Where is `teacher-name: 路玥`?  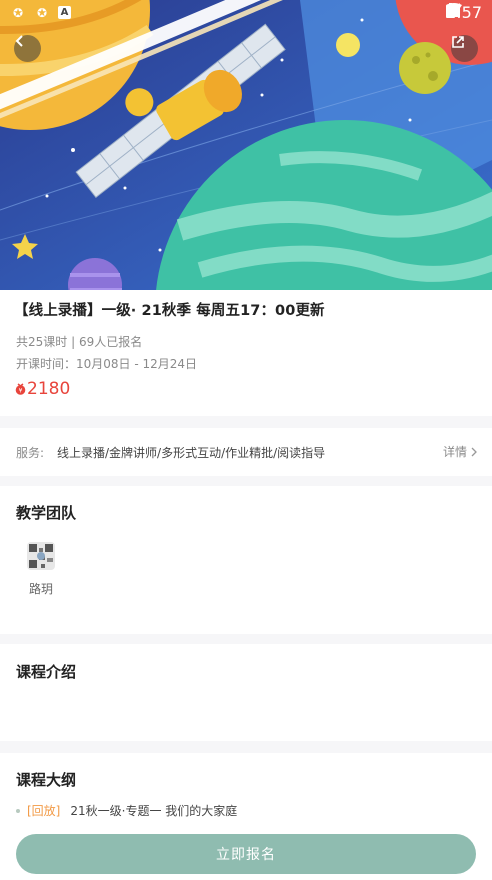
teacher-name: 路玥 is located at coordinates (40, 589).